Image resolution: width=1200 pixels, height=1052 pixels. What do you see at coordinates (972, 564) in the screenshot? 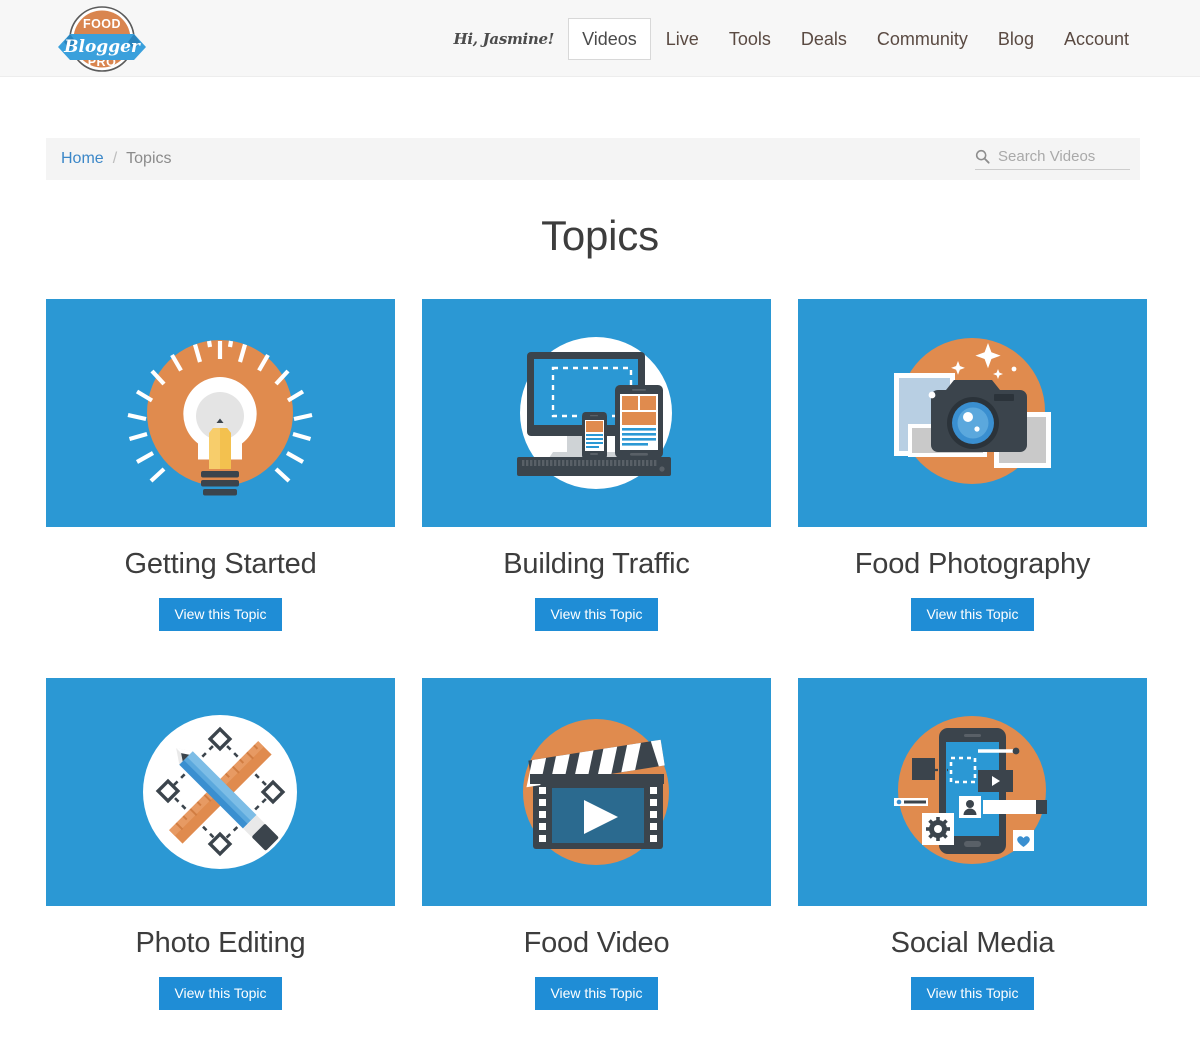
I see `topic-title-food-photography: Food Photography` at bounding box center [972, 564].